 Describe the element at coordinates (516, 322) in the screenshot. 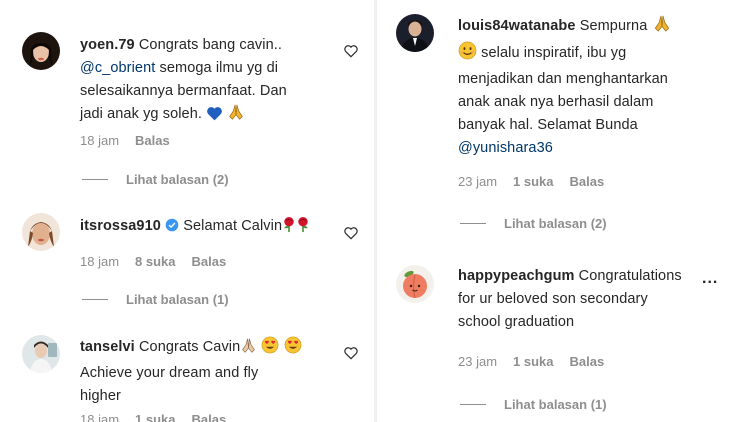

I see `comment-text: school graduation` at that location.